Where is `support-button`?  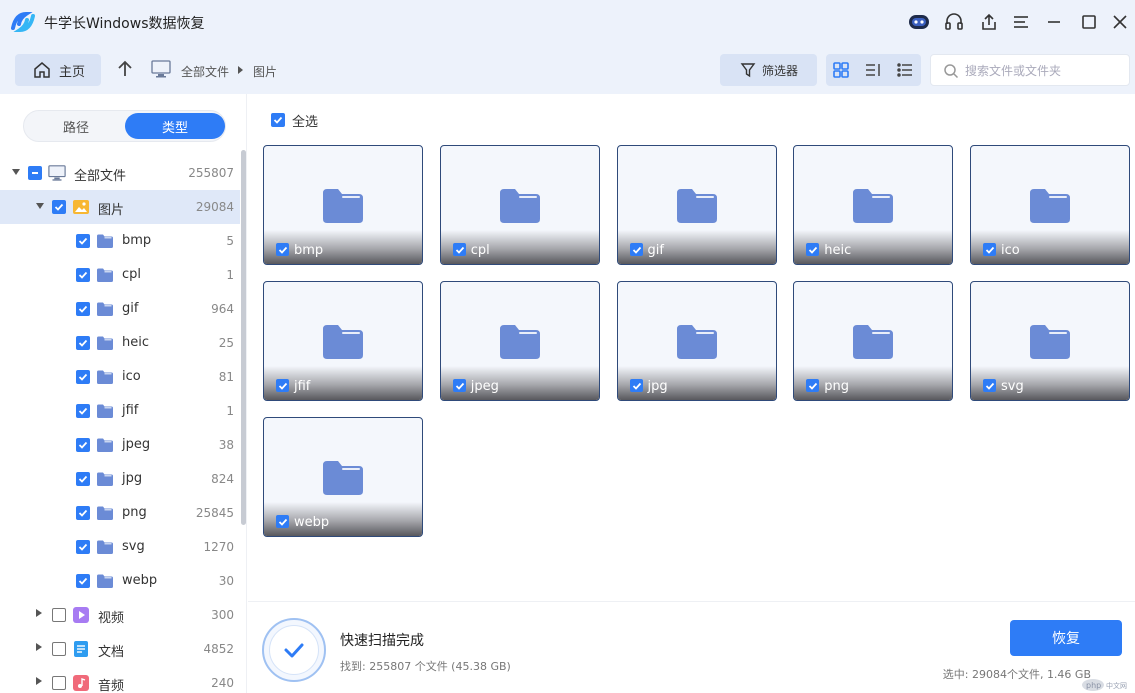 support-button is located at coordinates (954, 22).